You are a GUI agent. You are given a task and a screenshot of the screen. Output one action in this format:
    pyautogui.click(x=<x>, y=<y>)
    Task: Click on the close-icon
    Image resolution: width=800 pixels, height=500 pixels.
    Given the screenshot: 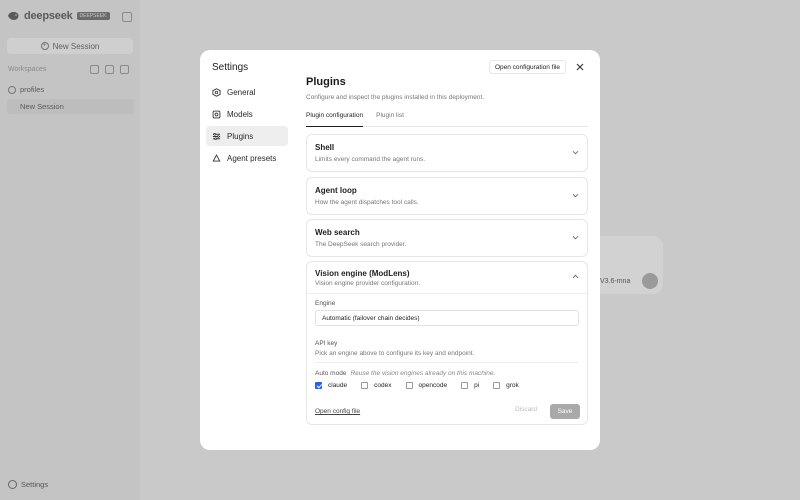 What is the action you would take?
    pyautogui.click(x=580, y=67)
    